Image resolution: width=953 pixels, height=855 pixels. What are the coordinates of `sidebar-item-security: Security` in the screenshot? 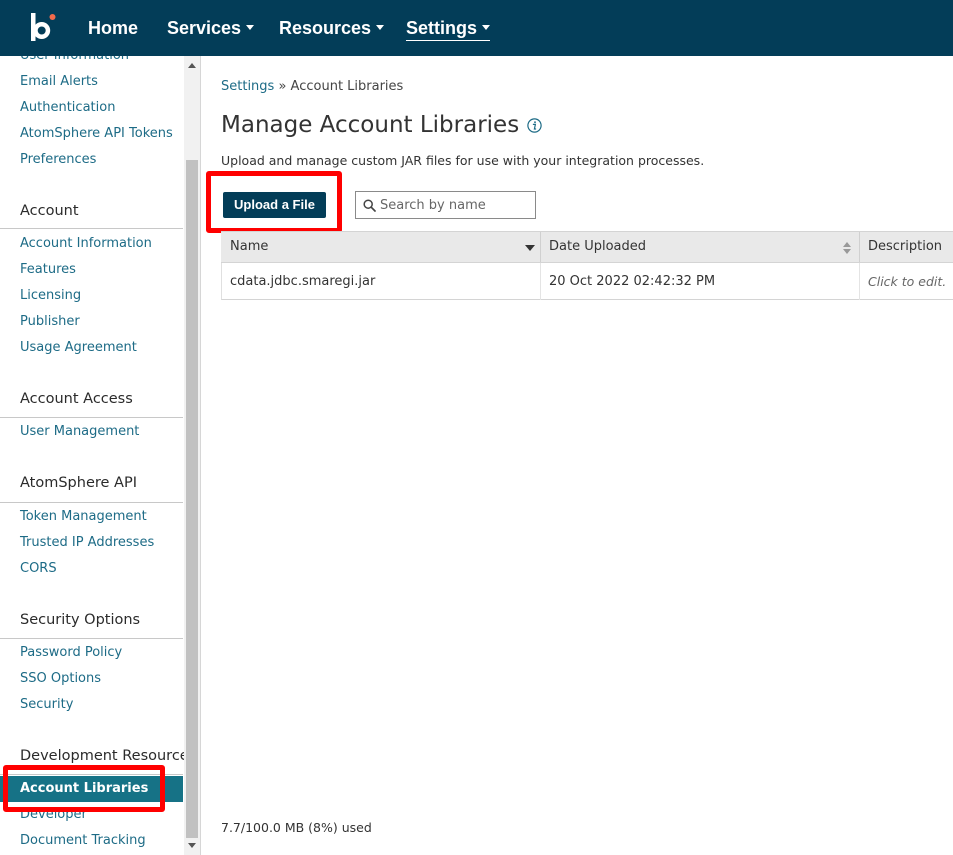 It's located at (46, 705).